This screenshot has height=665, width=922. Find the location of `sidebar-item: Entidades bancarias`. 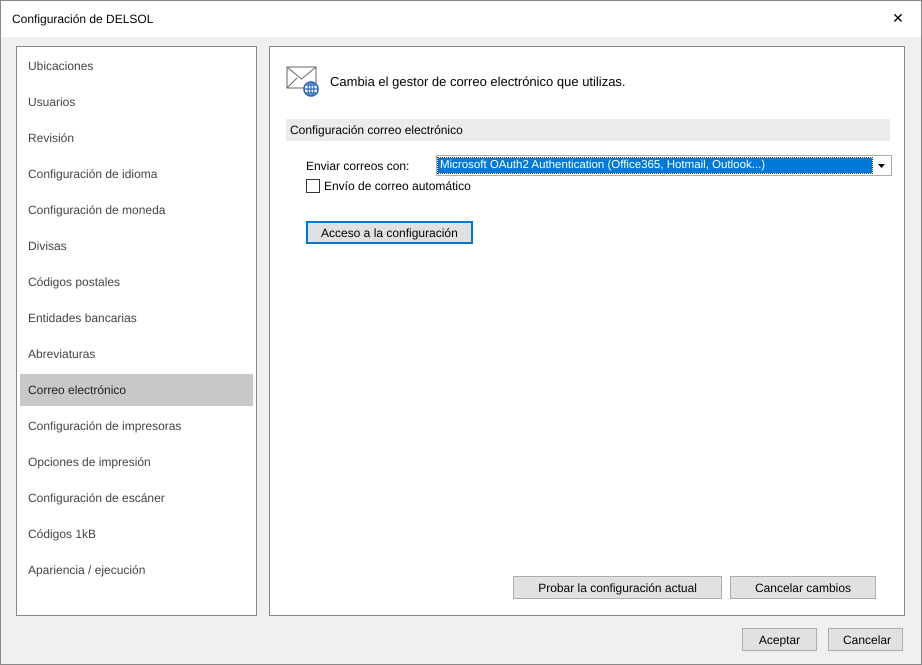

sidebar-item: Entidades bancarias is located at coordinates (136, 318).